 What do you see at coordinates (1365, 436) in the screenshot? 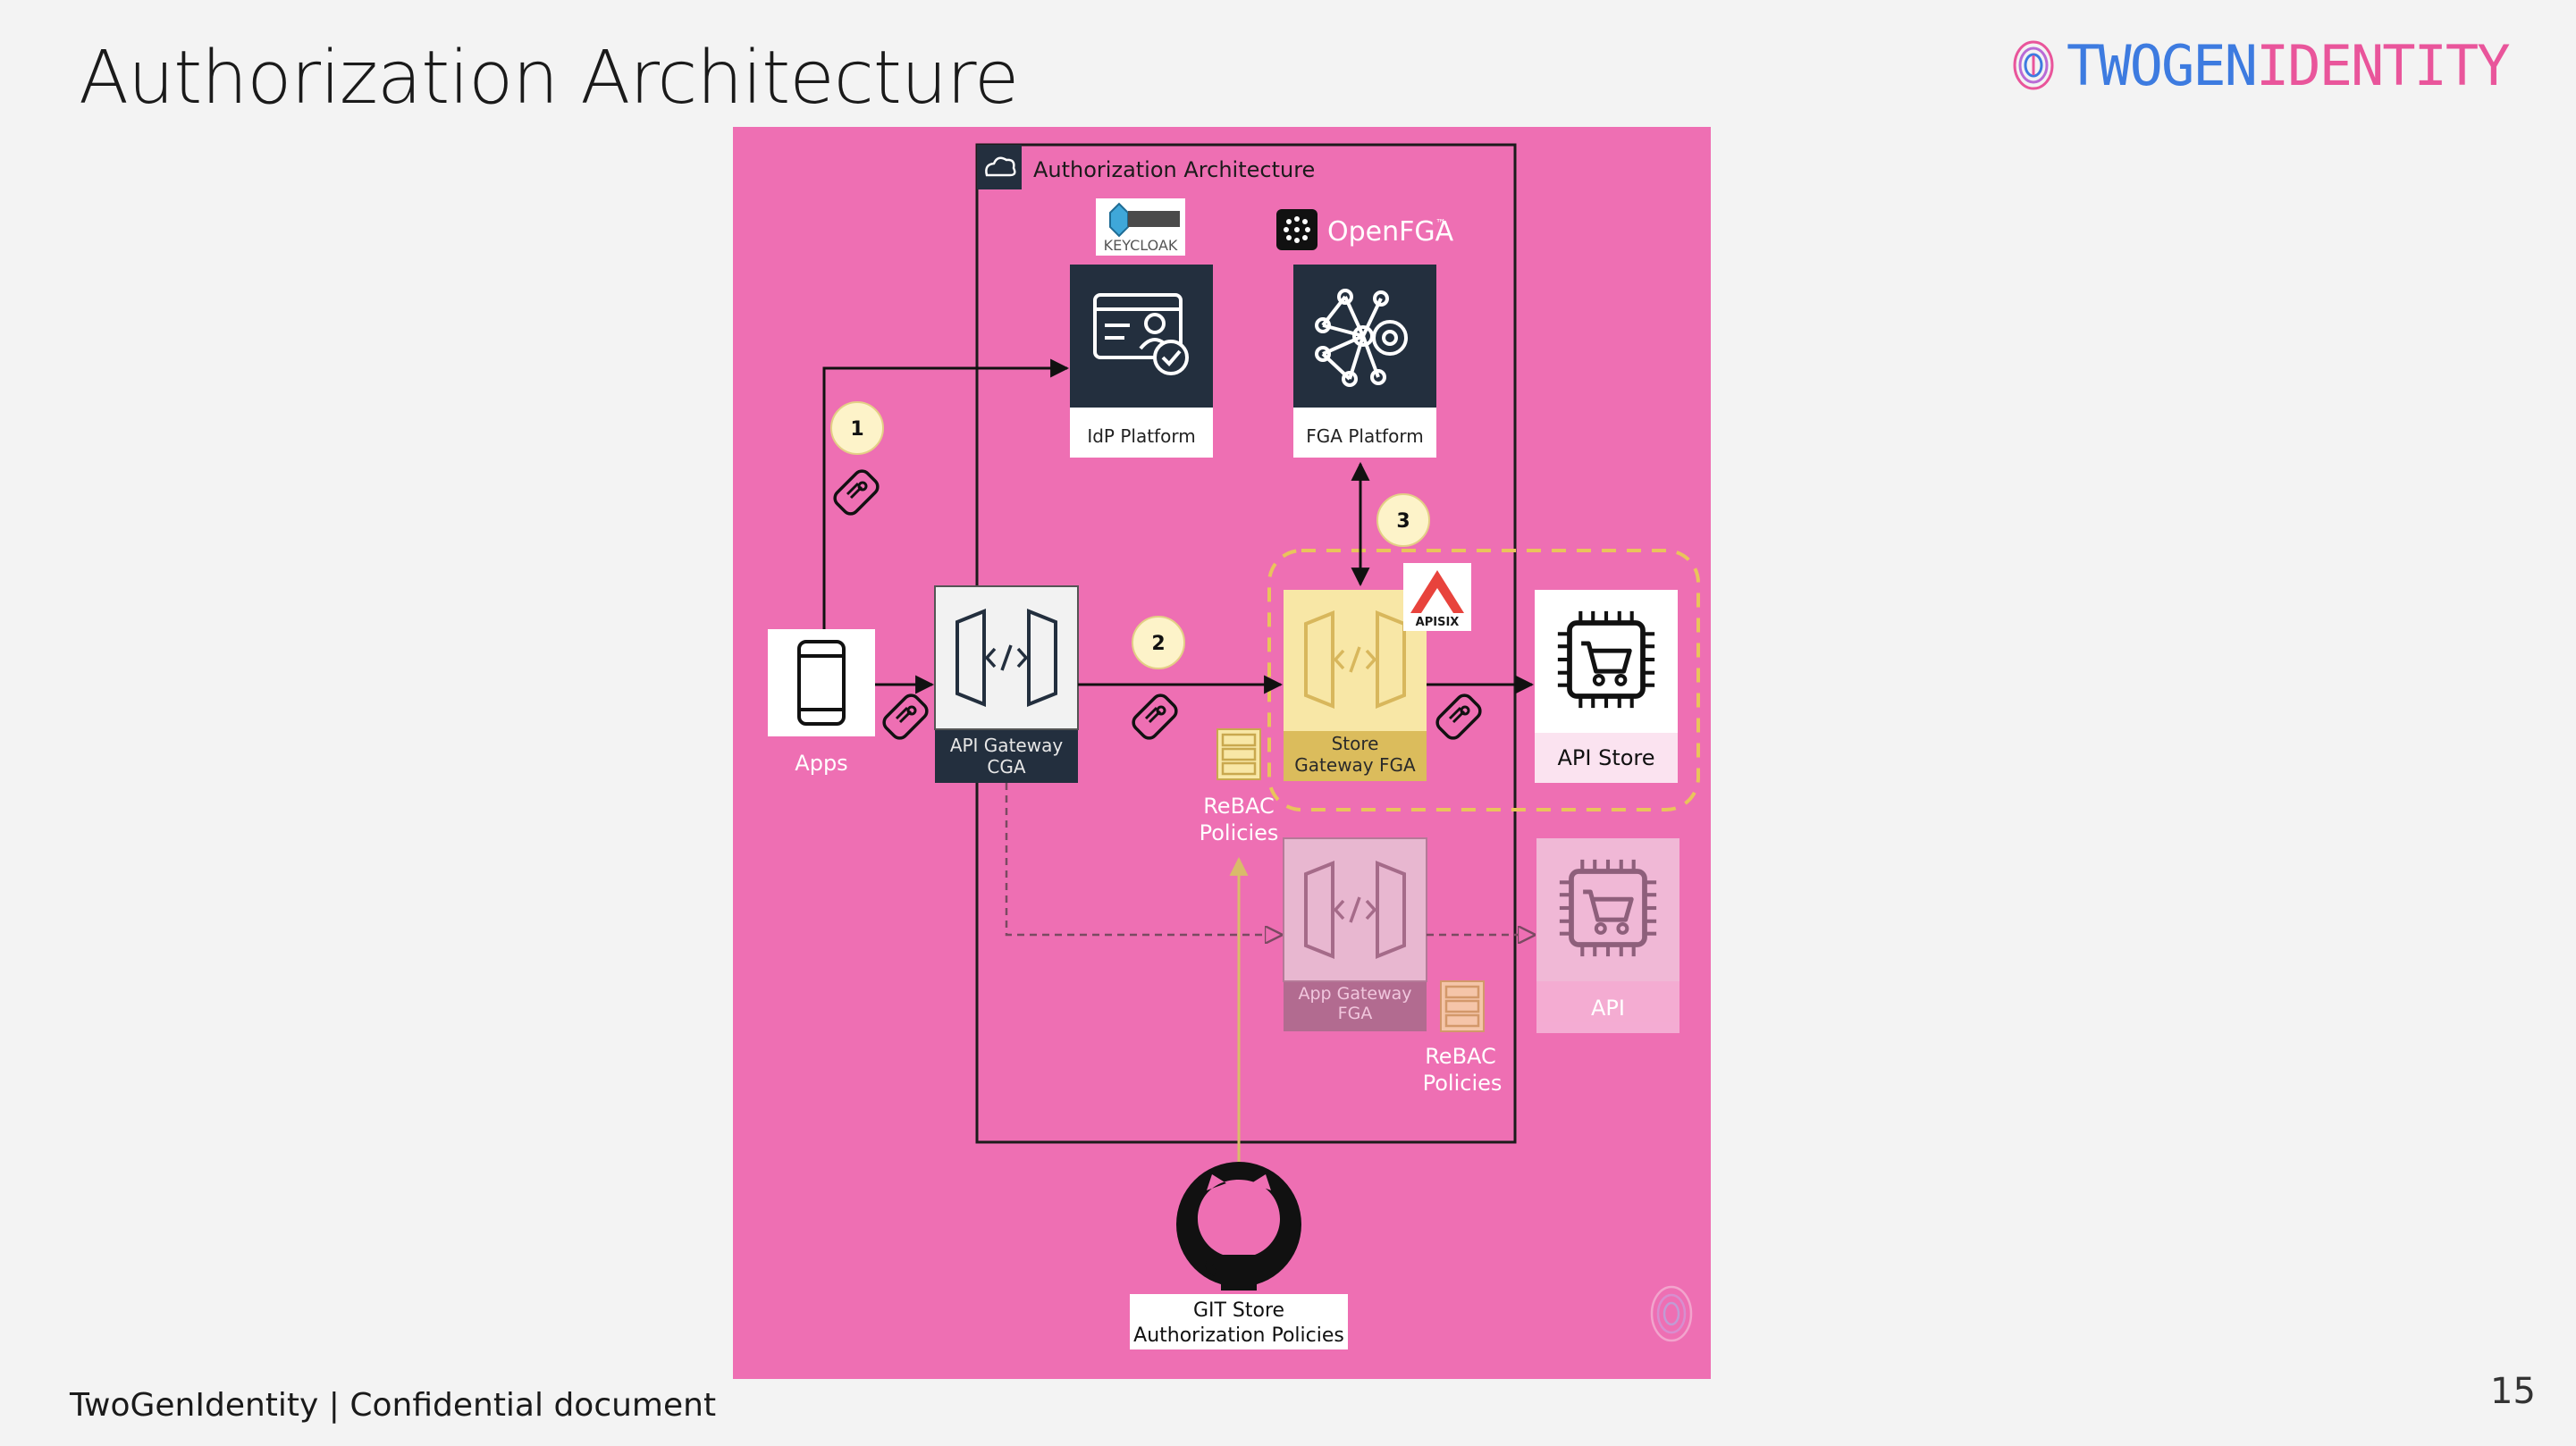
I see `fga-platform-label: FGA Platform` at bounding box center [1365, 436].